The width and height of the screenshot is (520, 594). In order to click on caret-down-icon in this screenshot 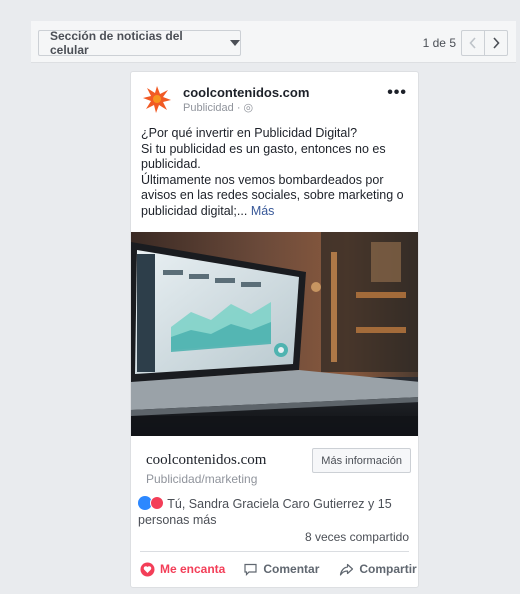, I will do `click(235, 43)`.